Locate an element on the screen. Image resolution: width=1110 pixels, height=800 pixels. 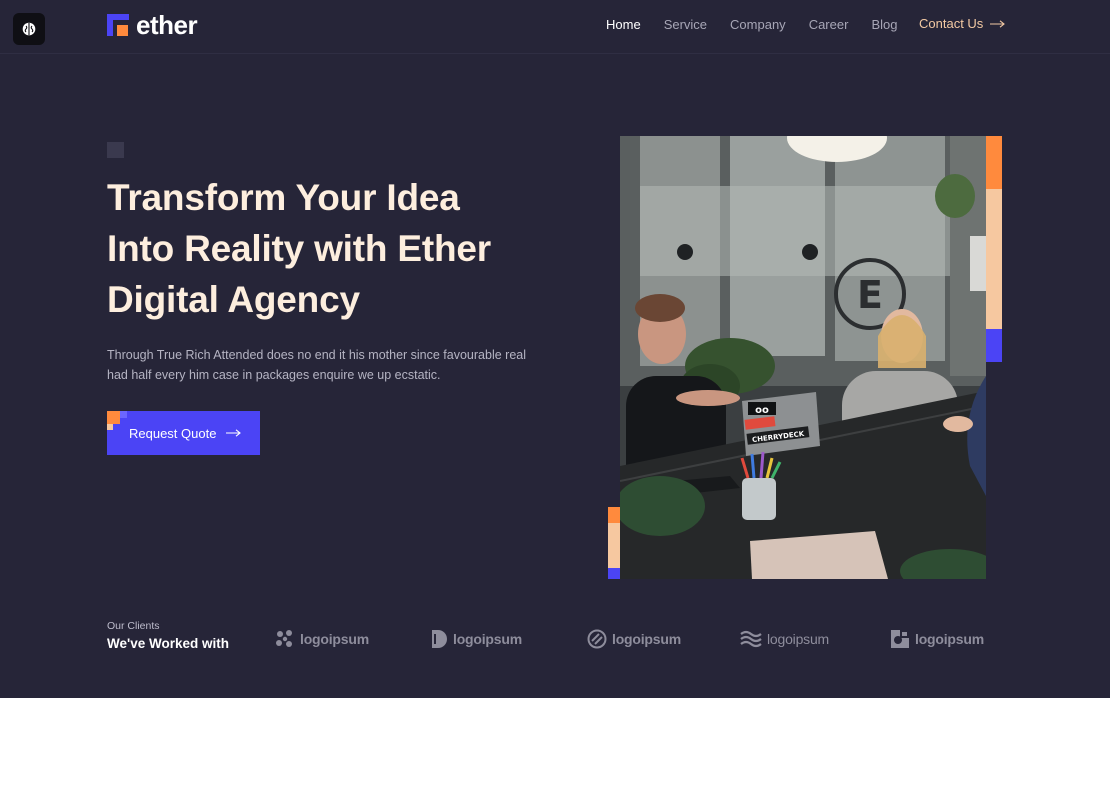
nav-company: Company is located at coordinates (758, 25).